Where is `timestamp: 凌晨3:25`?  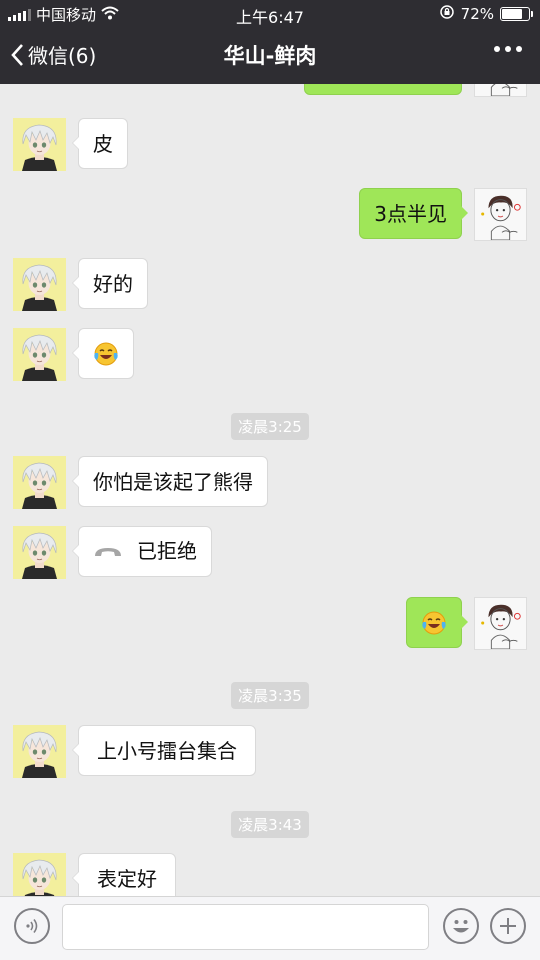 timestamp: 凌晨3:25 is located at coordinates (270, 426).